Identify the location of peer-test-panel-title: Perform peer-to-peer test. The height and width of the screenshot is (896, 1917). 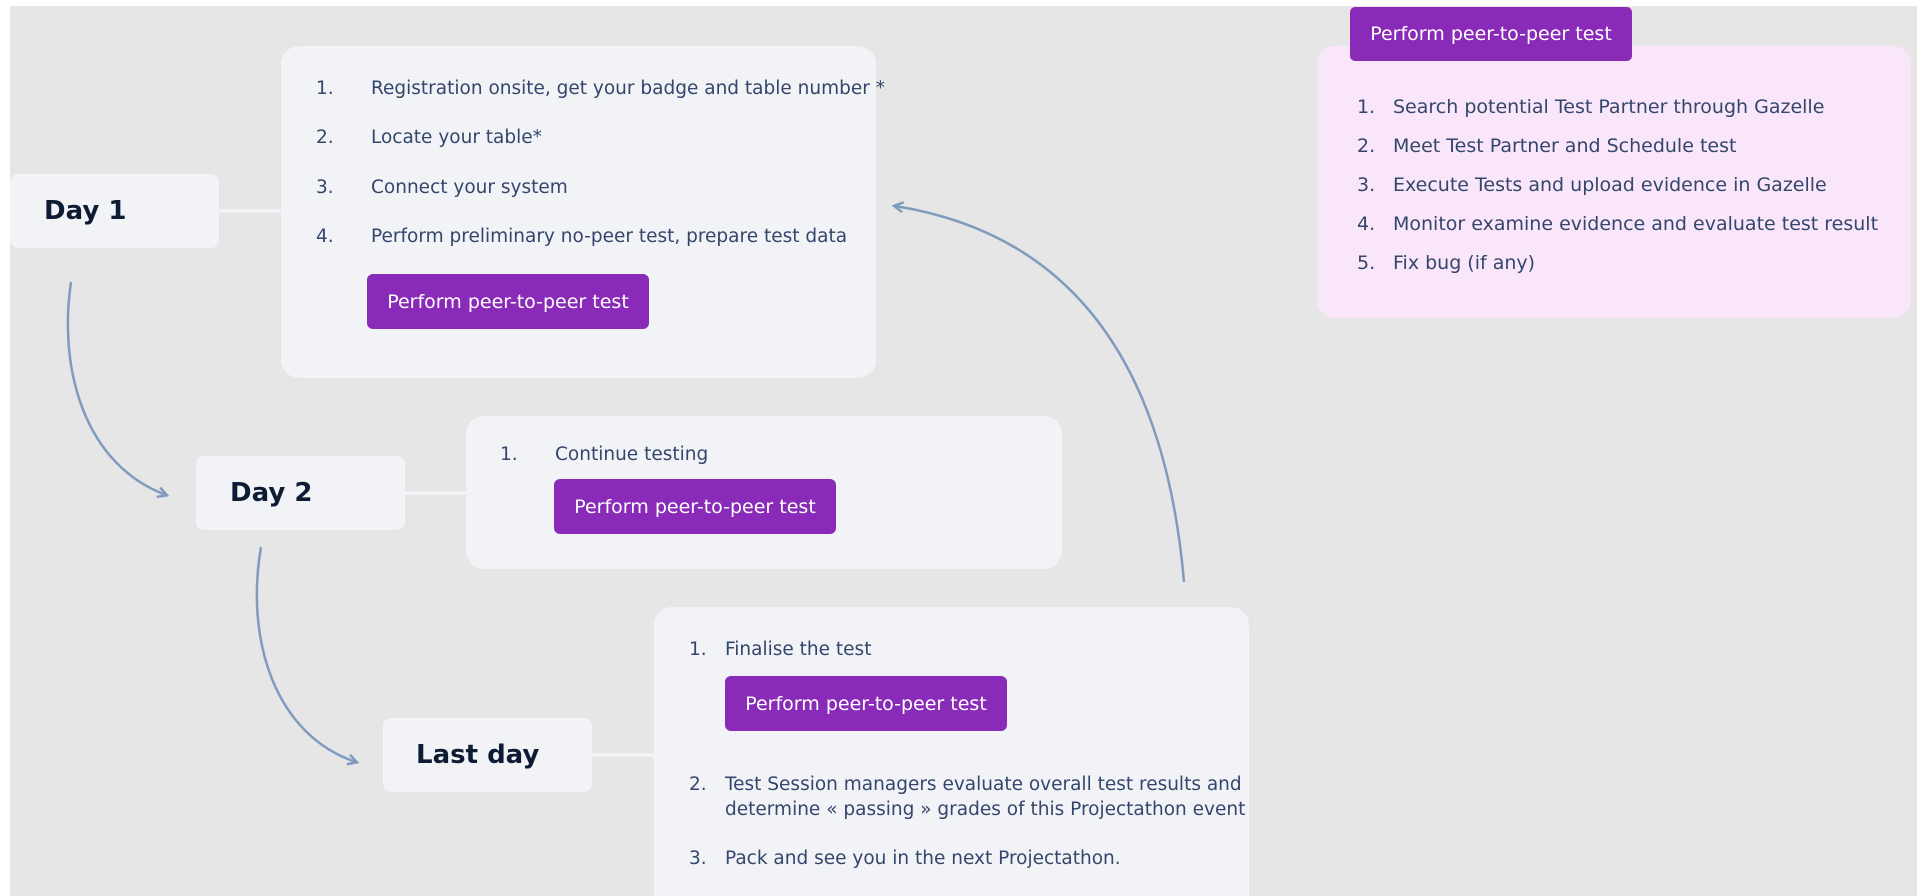
(1491, 34).